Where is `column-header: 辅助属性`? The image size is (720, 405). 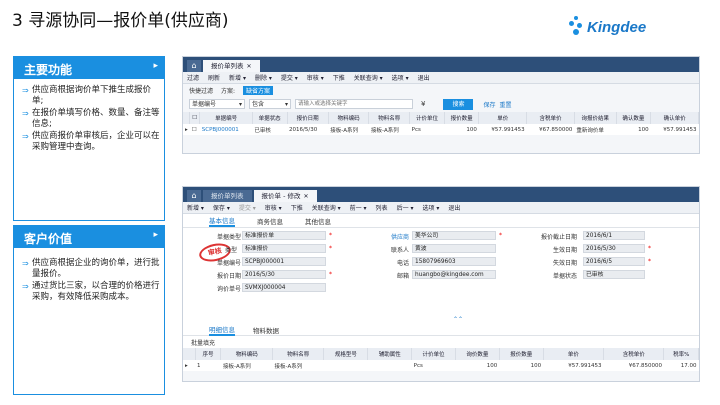
column-header: 辅助属性 is located at coordinates (390, 354).